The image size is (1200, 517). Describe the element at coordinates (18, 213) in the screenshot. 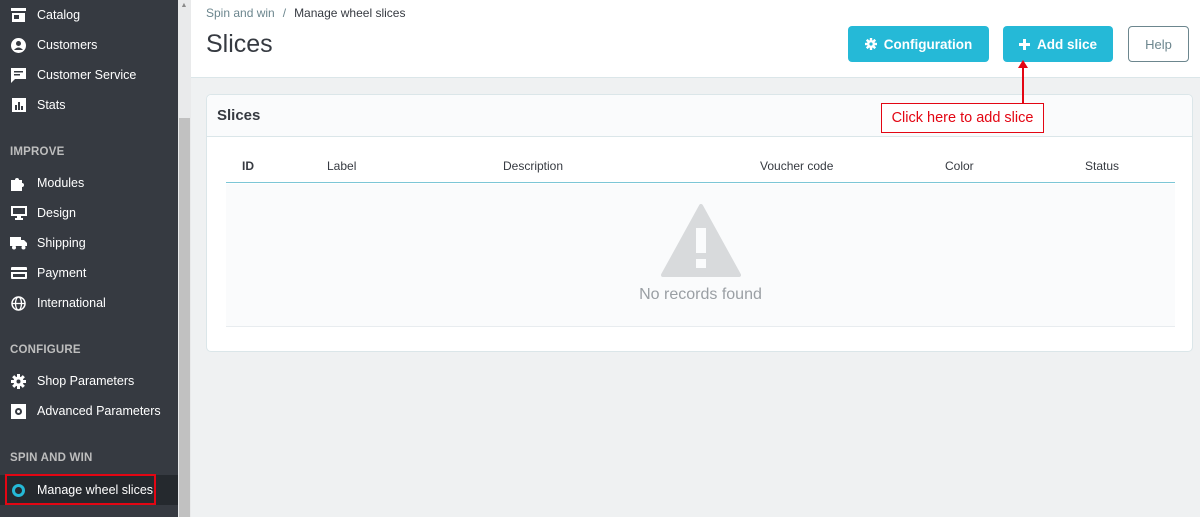

I see `monitor-icon` at that location.